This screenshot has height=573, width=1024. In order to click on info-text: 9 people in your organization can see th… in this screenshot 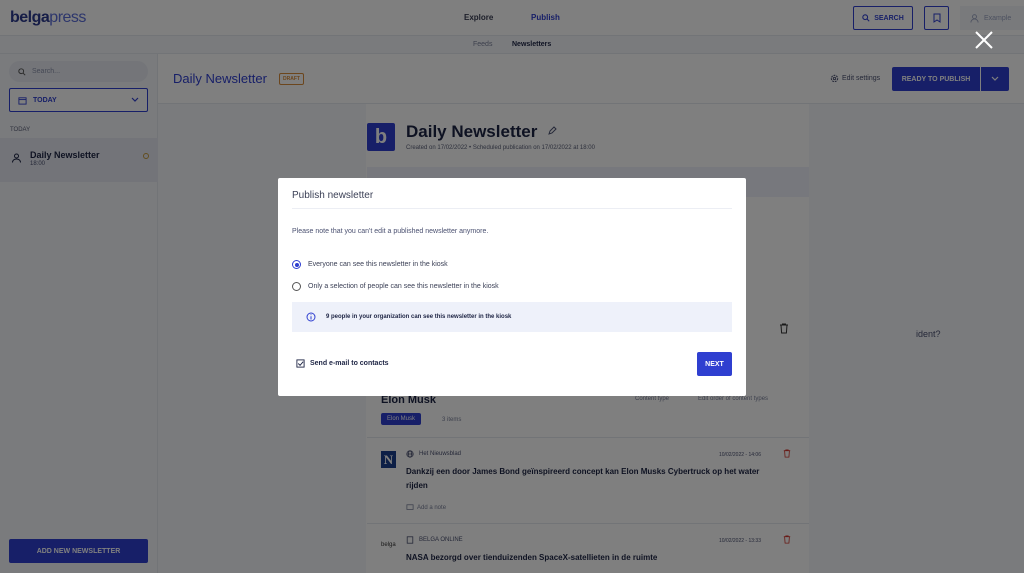, I will do `click(419, 317)`.